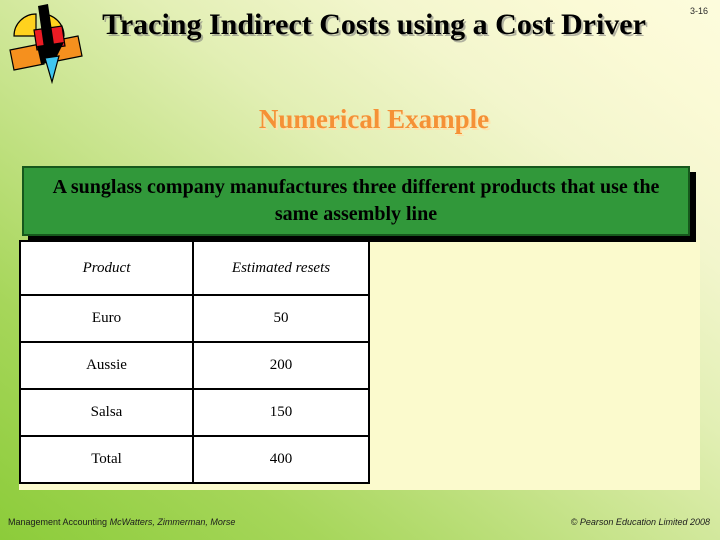 The height and width of the screenshot is (540, 720). Describe the element at coordinates (106, 318) in the screenshot. I see `table-cell-product: Euro` at that location.